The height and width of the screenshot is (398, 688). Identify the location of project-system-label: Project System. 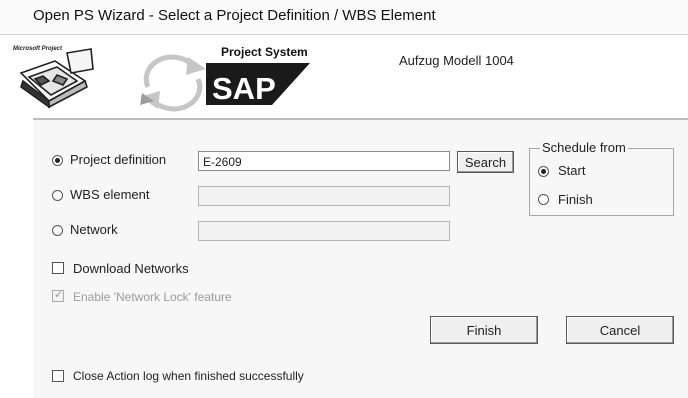
(264, 52).